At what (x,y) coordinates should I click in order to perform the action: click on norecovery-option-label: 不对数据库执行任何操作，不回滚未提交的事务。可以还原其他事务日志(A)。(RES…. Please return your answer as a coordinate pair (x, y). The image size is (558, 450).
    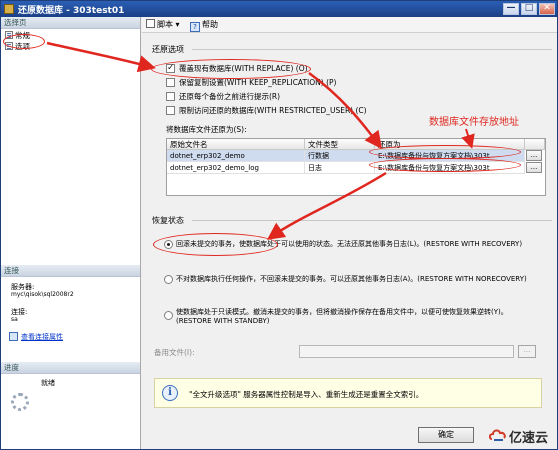
    Looking at the image, I should click on (351, 279).